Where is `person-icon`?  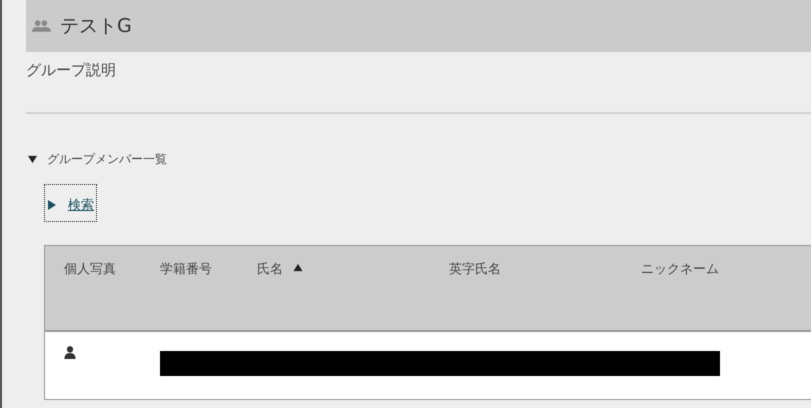 person-icon is located at coordinates (70, 352).